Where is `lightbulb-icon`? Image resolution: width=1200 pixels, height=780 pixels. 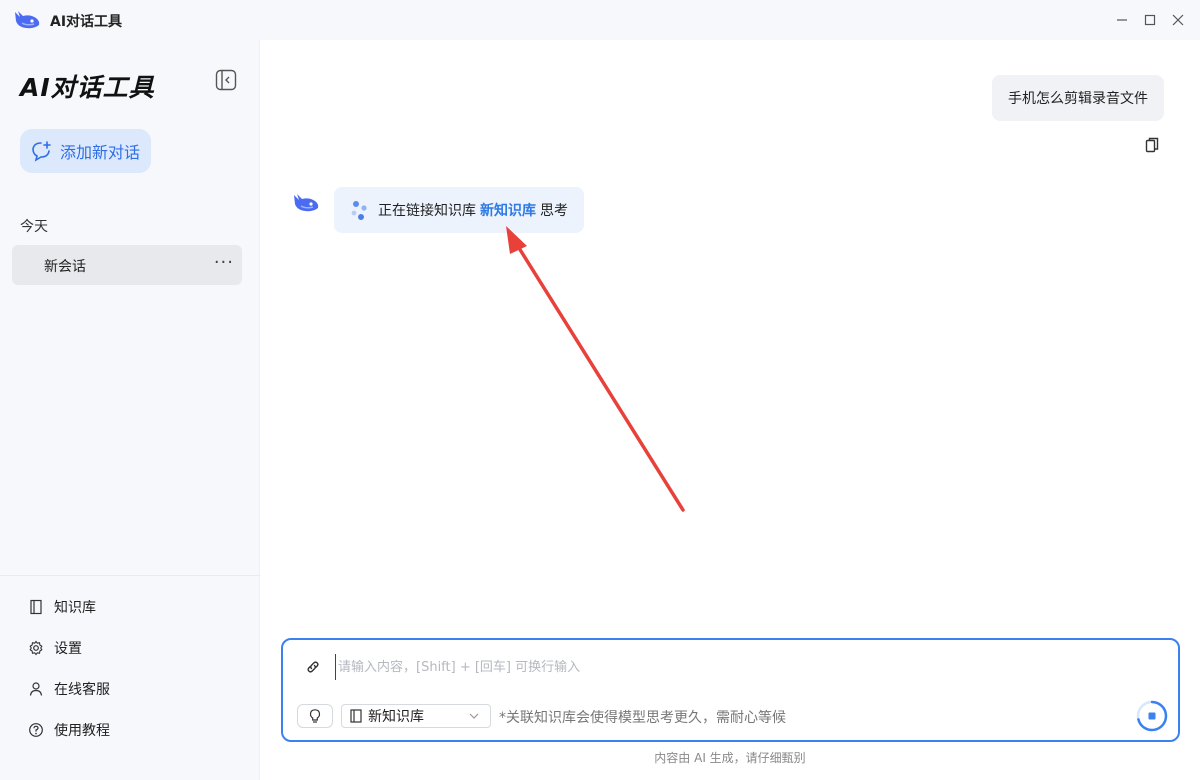
lightbulb-icon is located at coordinates (315, 716).